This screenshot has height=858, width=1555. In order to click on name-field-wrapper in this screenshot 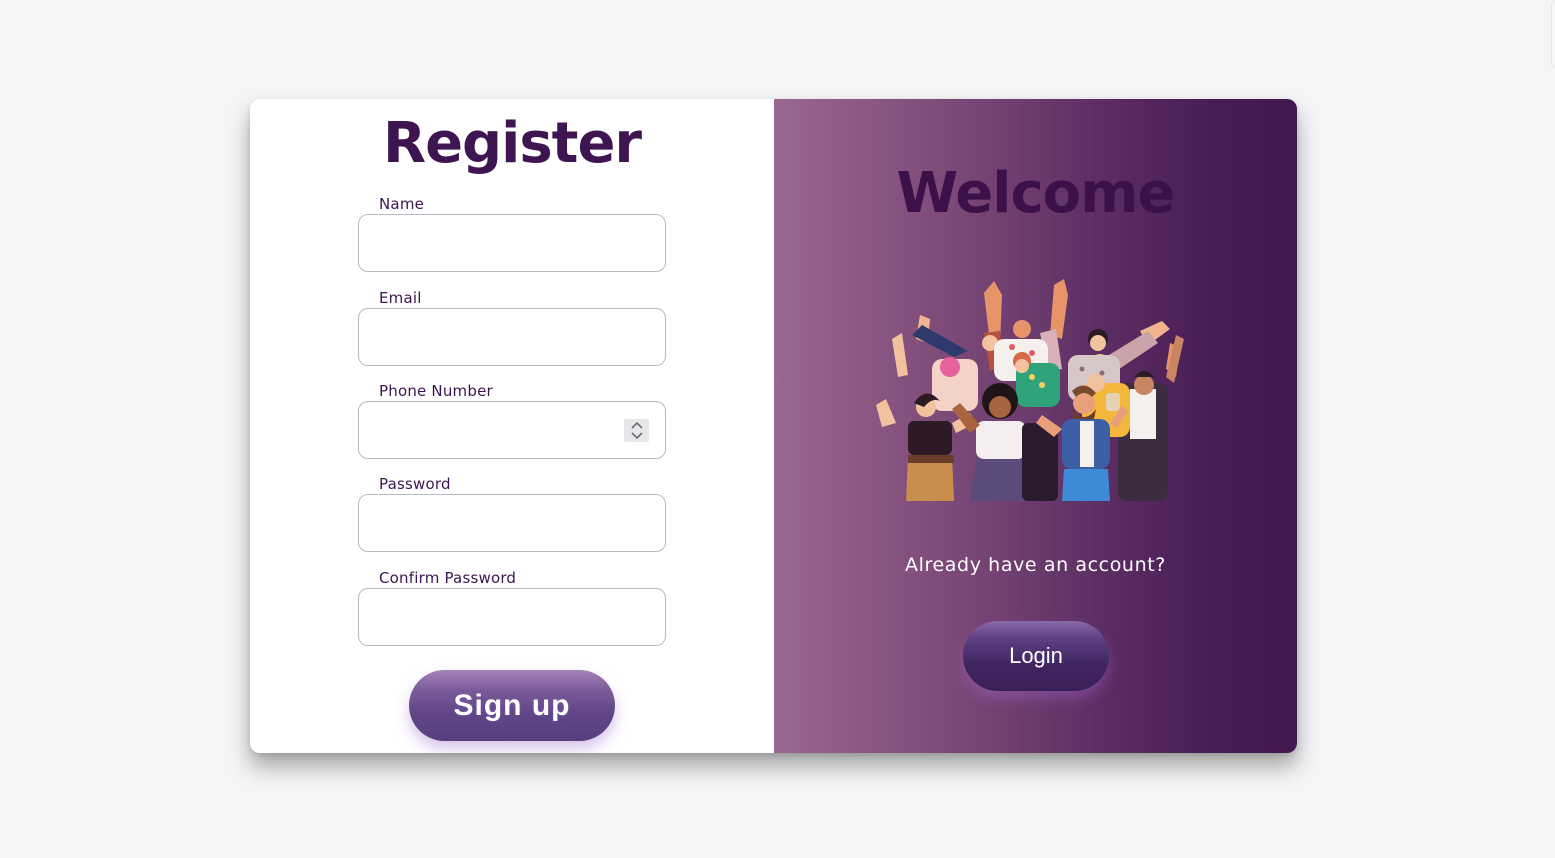, I will do `click(512, 243)`.